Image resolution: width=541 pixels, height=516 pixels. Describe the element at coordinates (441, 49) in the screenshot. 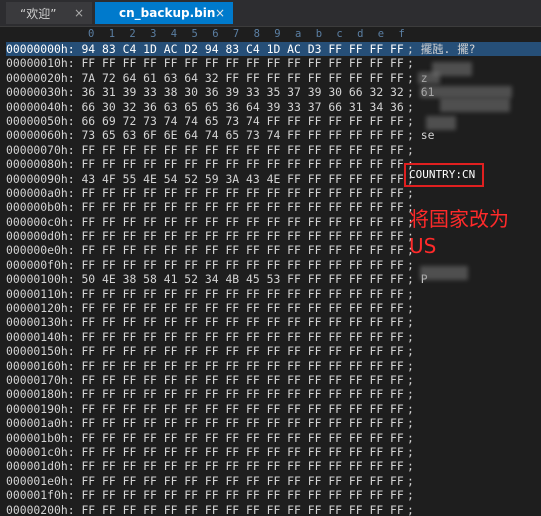

I see `row-ascii: ; 擺瓲. 擺?` at that location.